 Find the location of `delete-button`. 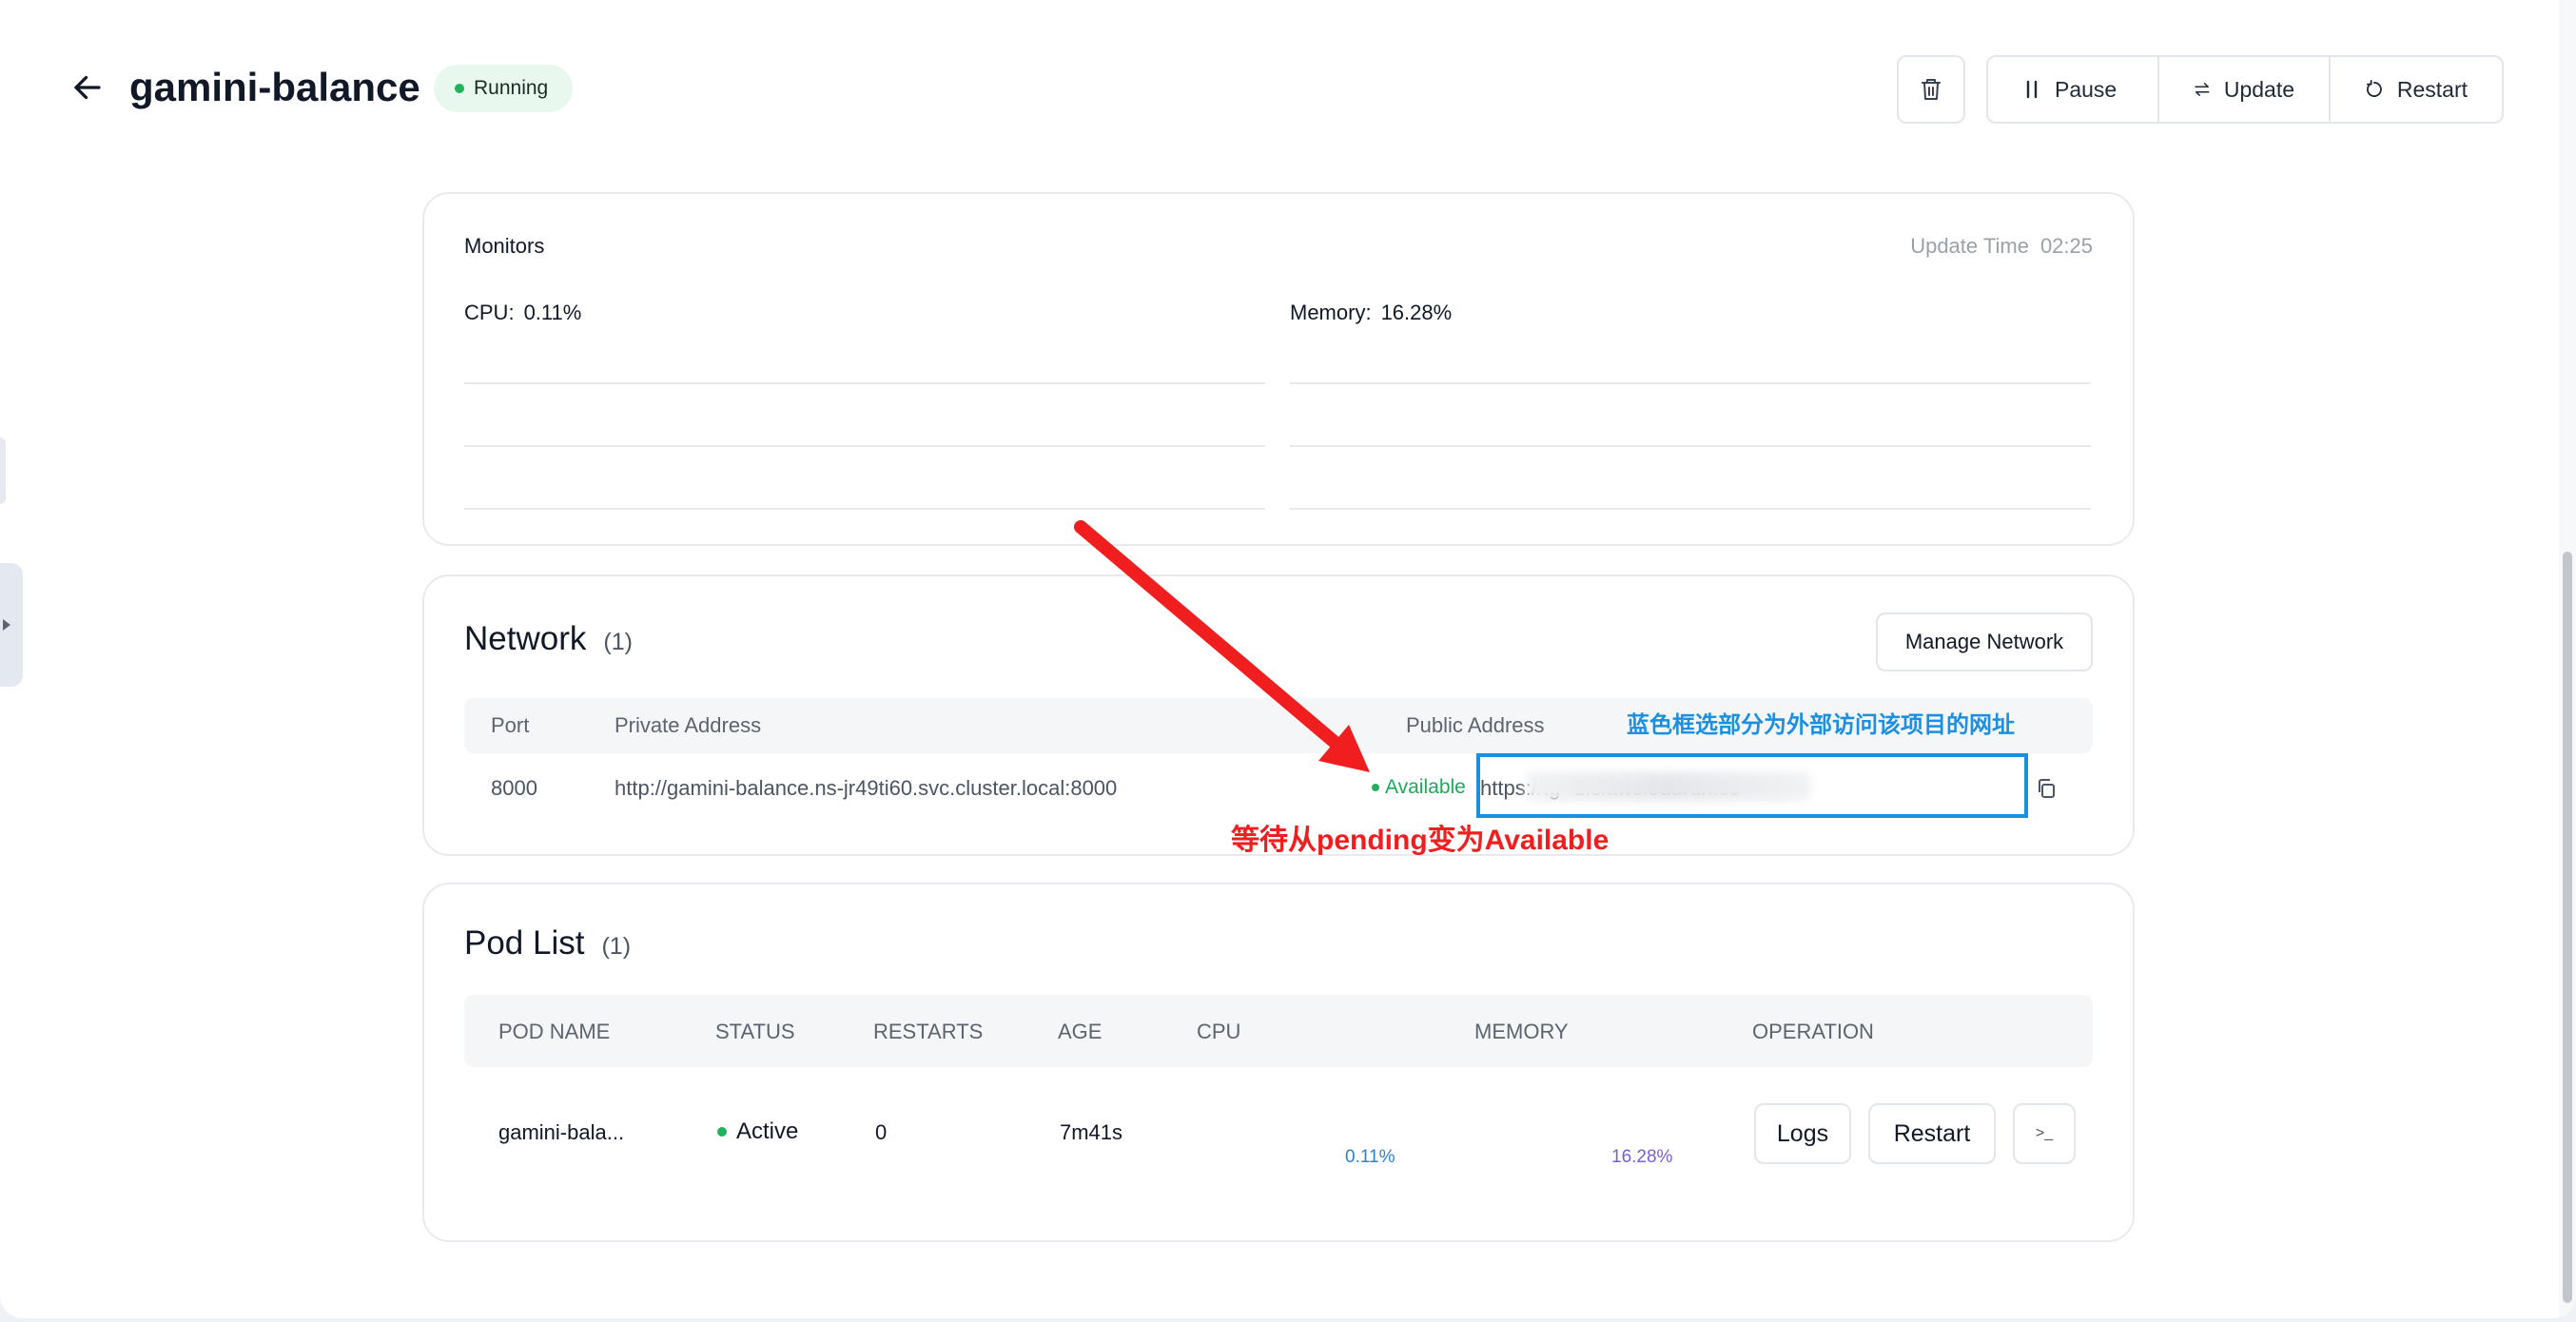

delete-button is located at coordinates (1931, 89).